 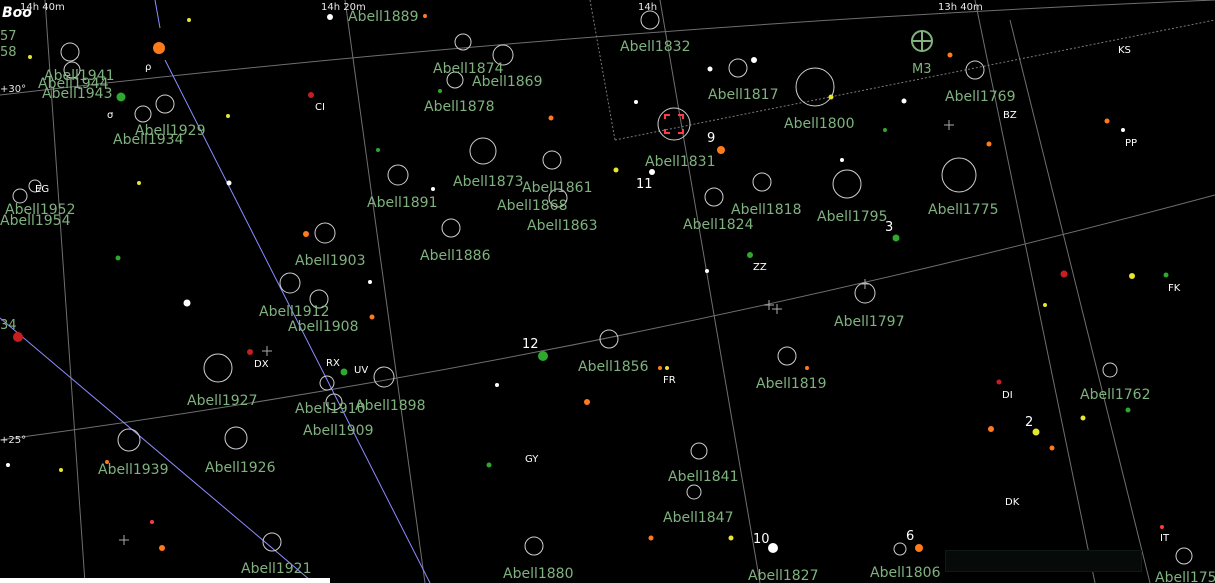 What do you see at coordinates (922, 69) in the screenshot?
I see `m3-label: M3` at bounding box center [922, 69].